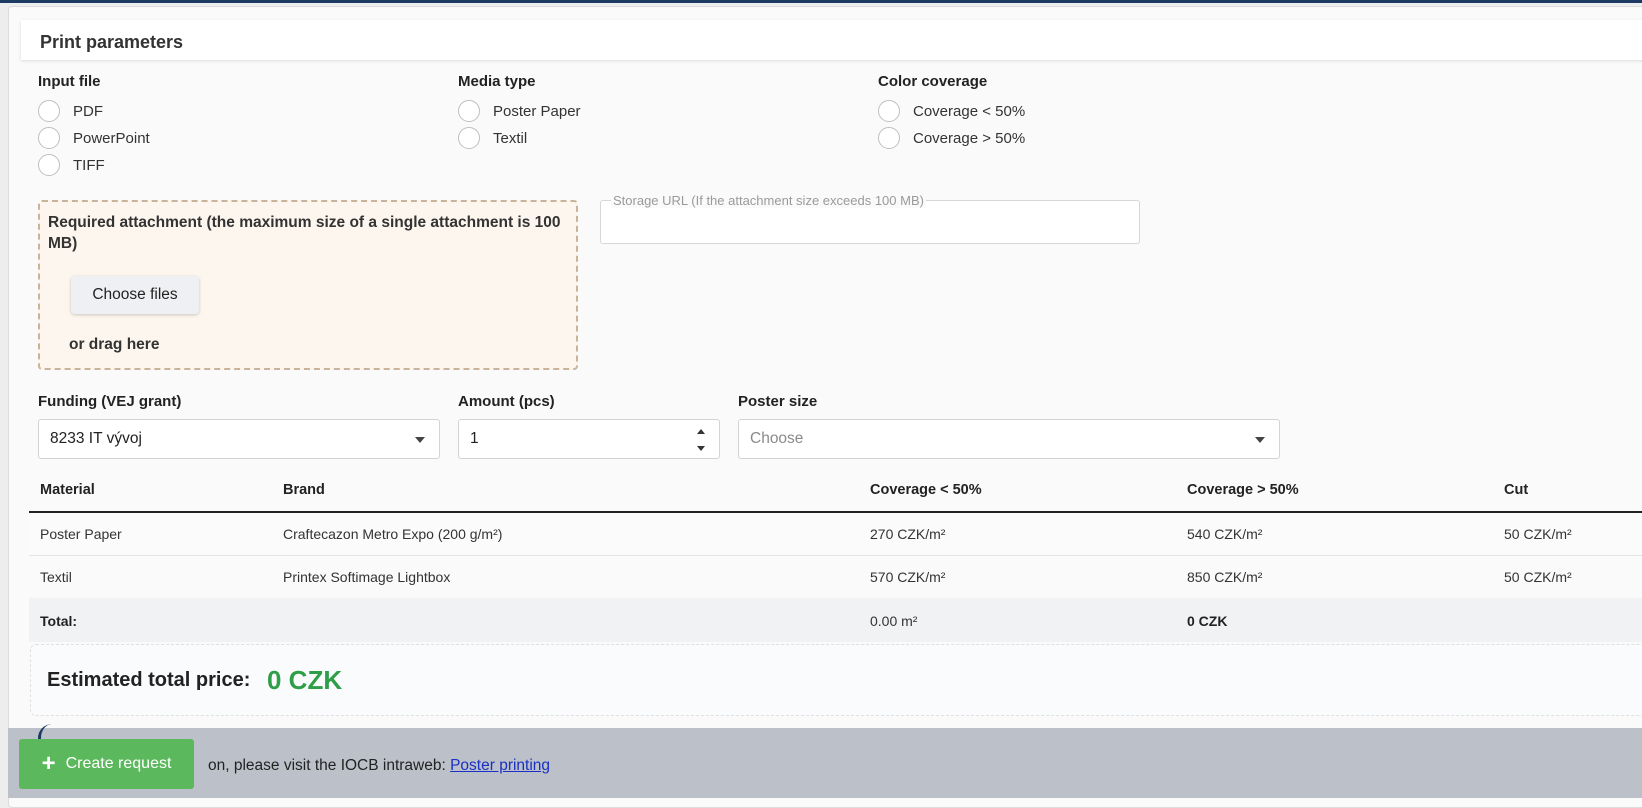  What do you see at coordinates (1225, 577) in the screenshot?
I see `table-cell: 850 CZK/m²` at bounding box center [1225, 577].